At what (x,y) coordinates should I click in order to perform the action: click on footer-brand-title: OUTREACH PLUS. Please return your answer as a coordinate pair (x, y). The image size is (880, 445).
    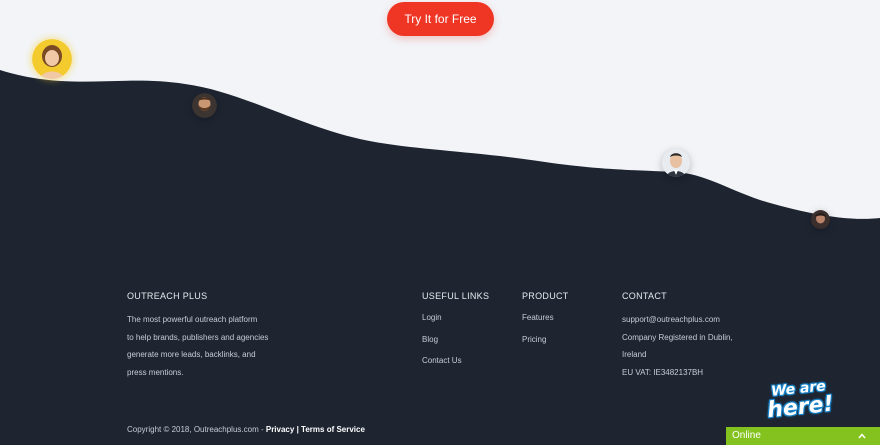
    Looking at the image, I should click on (167, 296).